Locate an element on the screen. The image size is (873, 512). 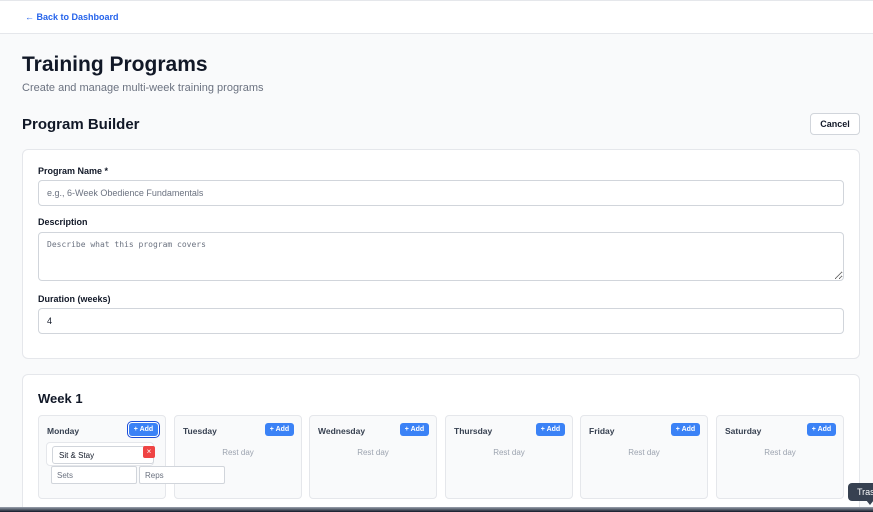
day-name: Saturday is located at coordinates (743, 431).